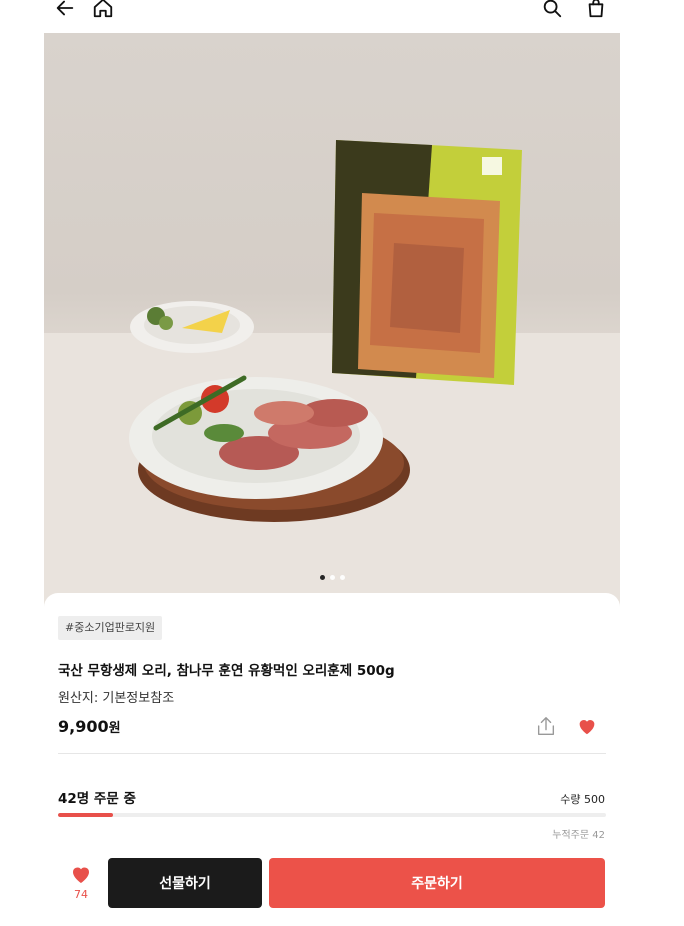 The image size is (684, 926). I want to click on product-title: 국산 무항생제 오리, 참나무 훈연 유황먹인 오리훈제 500g, so click(226, 671).